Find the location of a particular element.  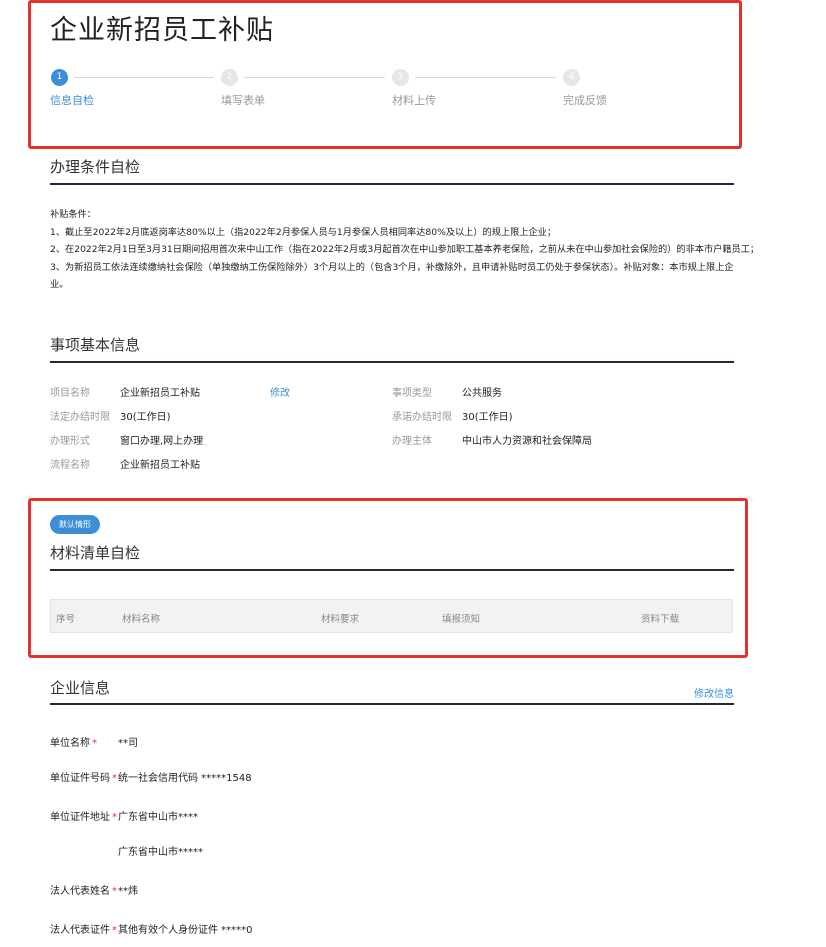

legal-limit-value: 30(工作日) is located at coordinates (145, 417).